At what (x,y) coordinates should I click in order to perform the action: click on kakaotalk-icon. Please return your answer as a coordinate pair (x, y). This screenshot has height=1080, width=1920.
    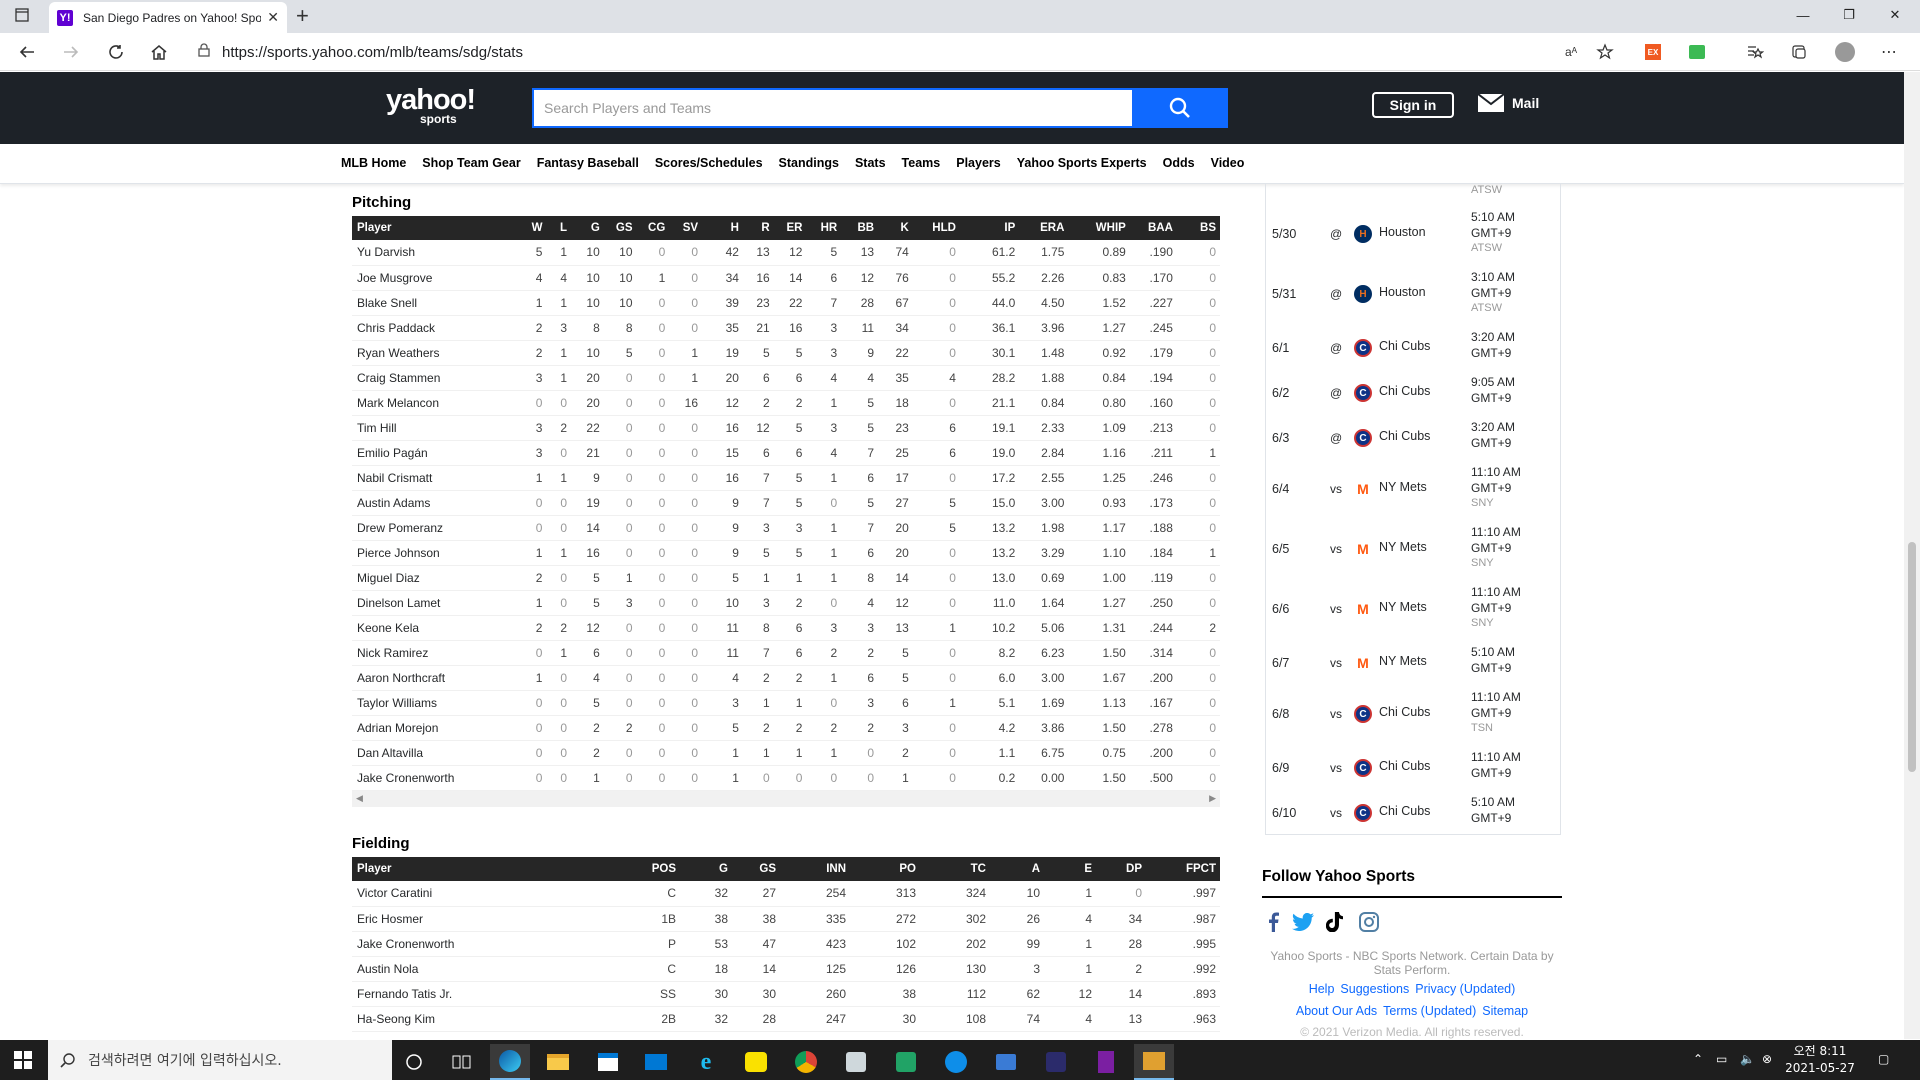
    Looking at the image, I should click on (756, 1062).